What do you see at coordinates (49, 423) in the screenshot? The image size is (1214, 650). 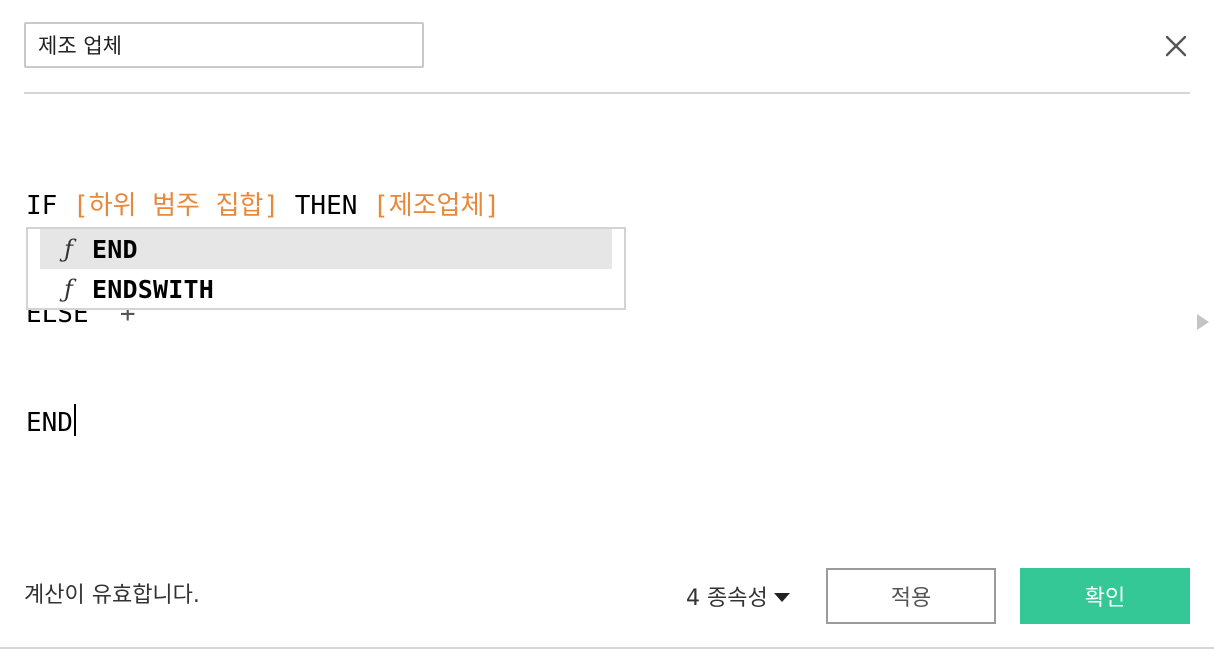 I see `keyword-end: END` at bounding box center [49, 423].